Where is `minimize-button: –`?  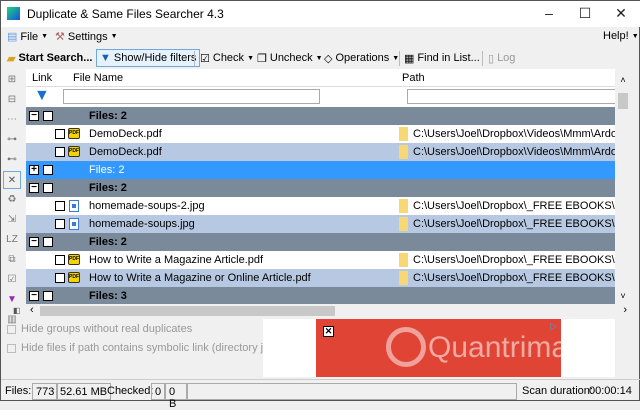
minimize-button: – is located at coordinates (549, 13).